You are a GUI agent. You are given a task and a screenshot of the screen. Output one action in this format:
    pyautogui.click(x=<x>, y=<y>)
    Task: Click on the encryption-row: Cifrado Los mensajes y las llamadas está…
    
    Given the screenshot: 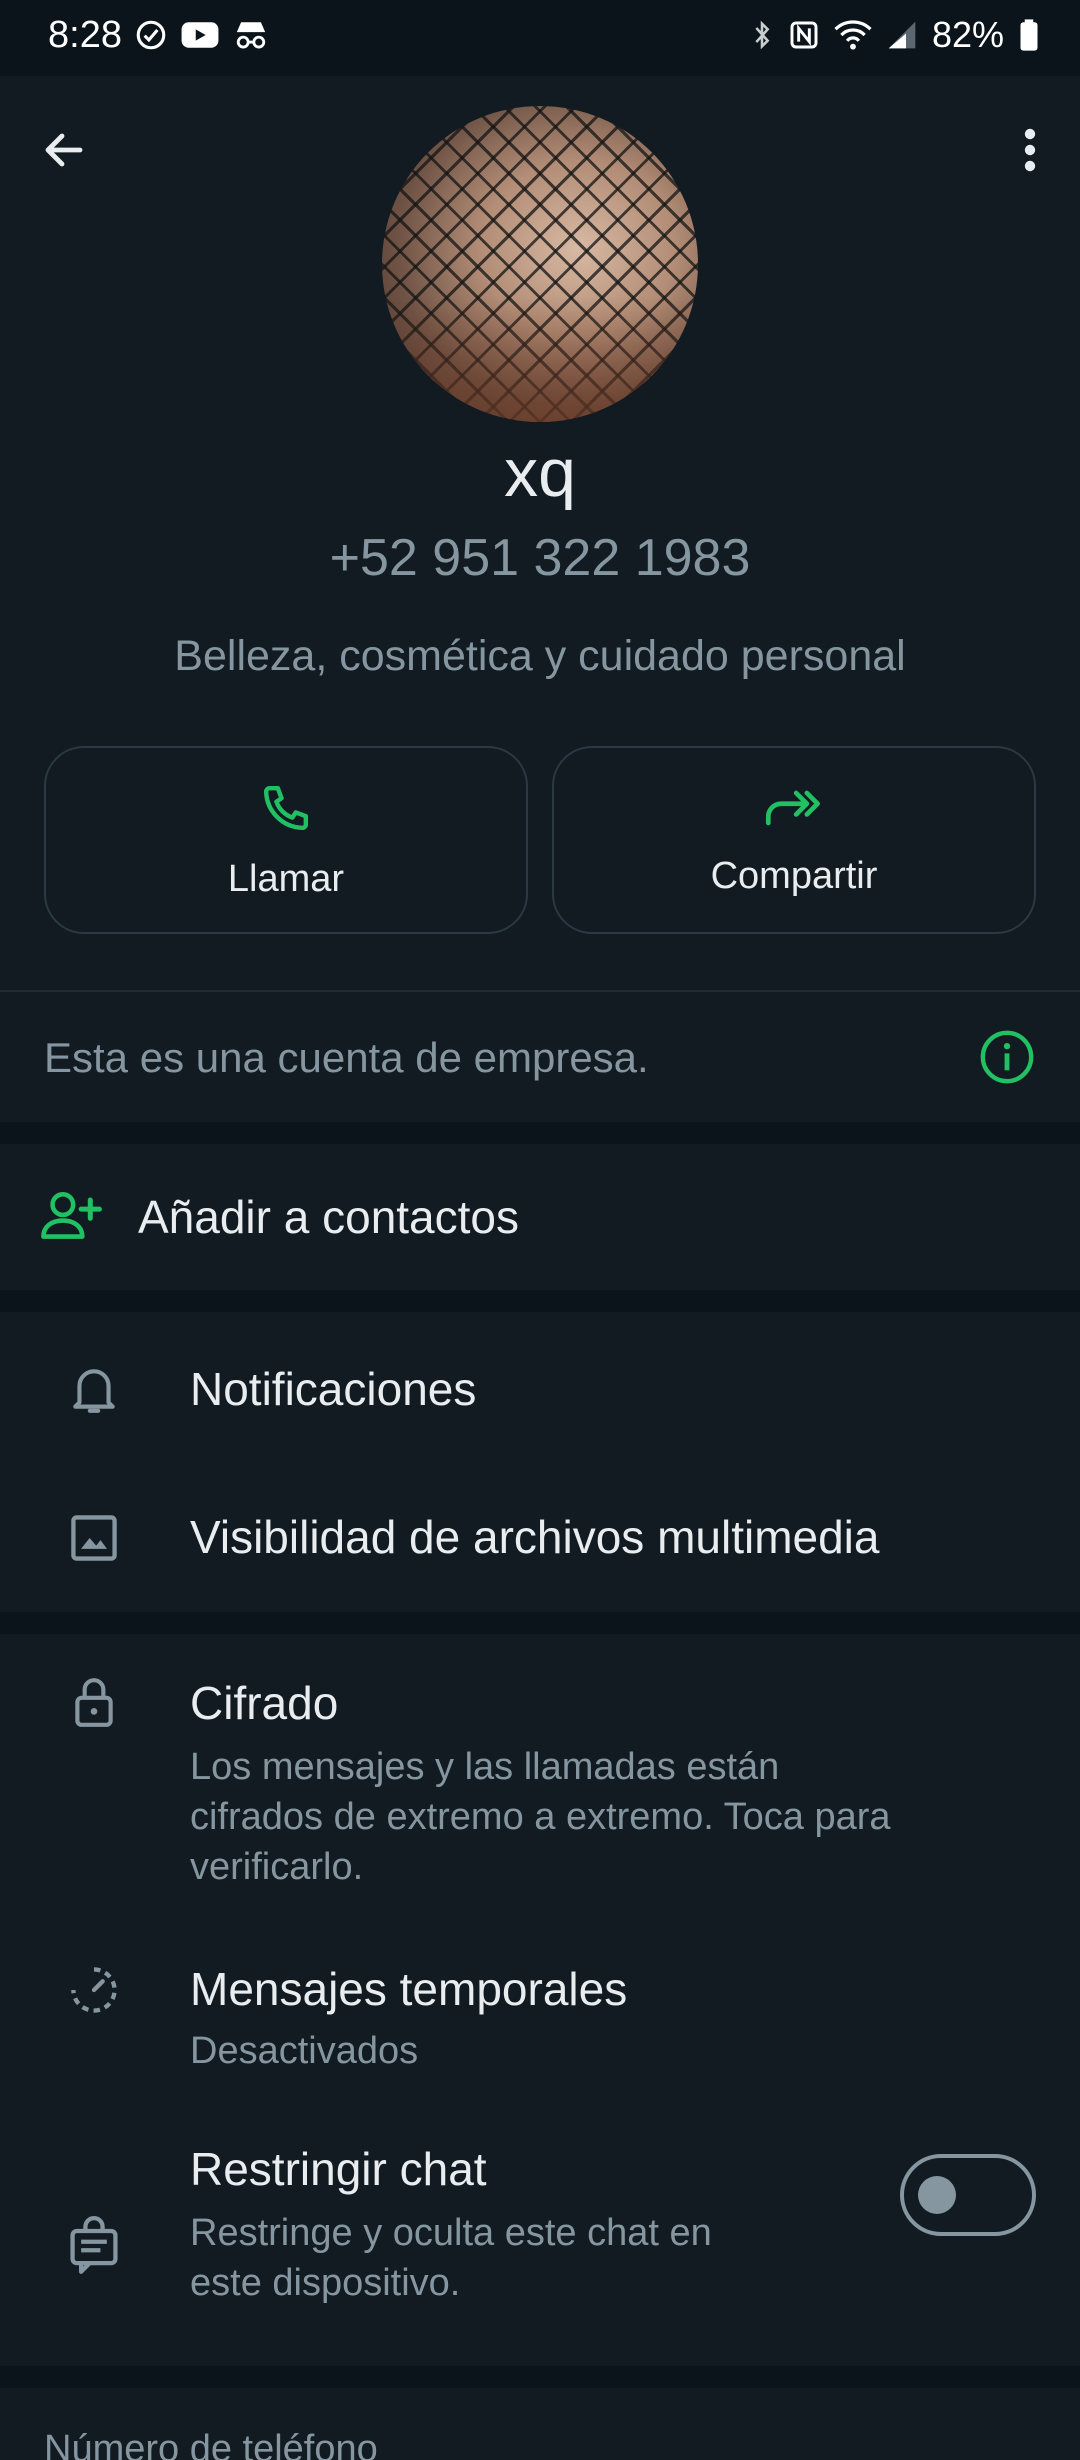 What is the action you would take?
    pyautogui.click(x=540, y=1772)
    